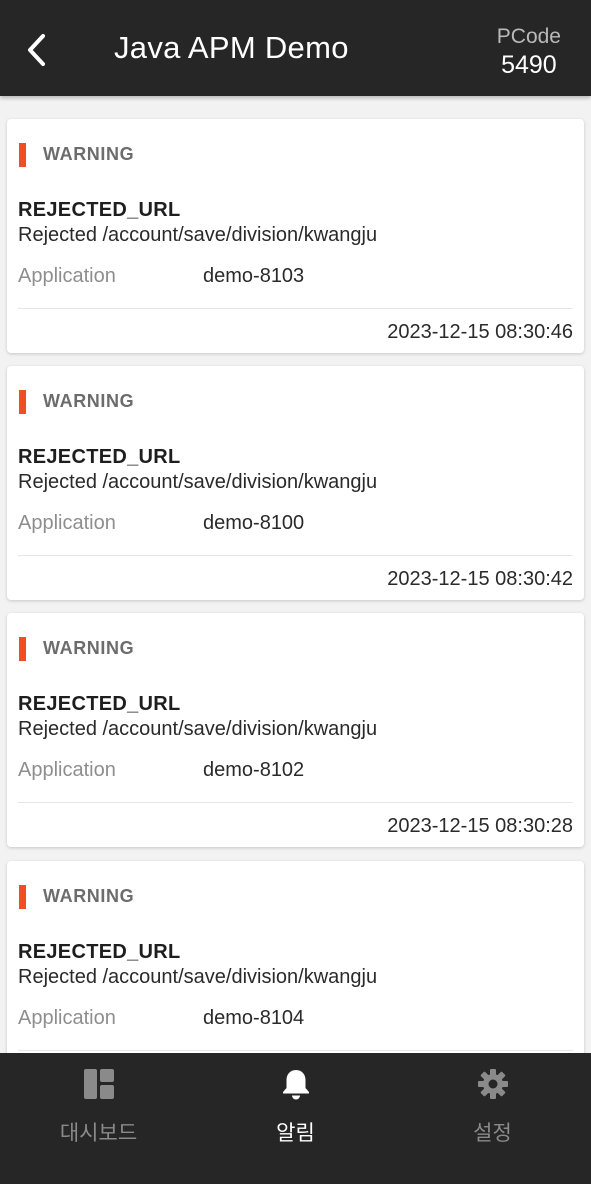  Describe the element at coordinates (296, 1084) in the screenshot. I see `bell-icon` at that location.